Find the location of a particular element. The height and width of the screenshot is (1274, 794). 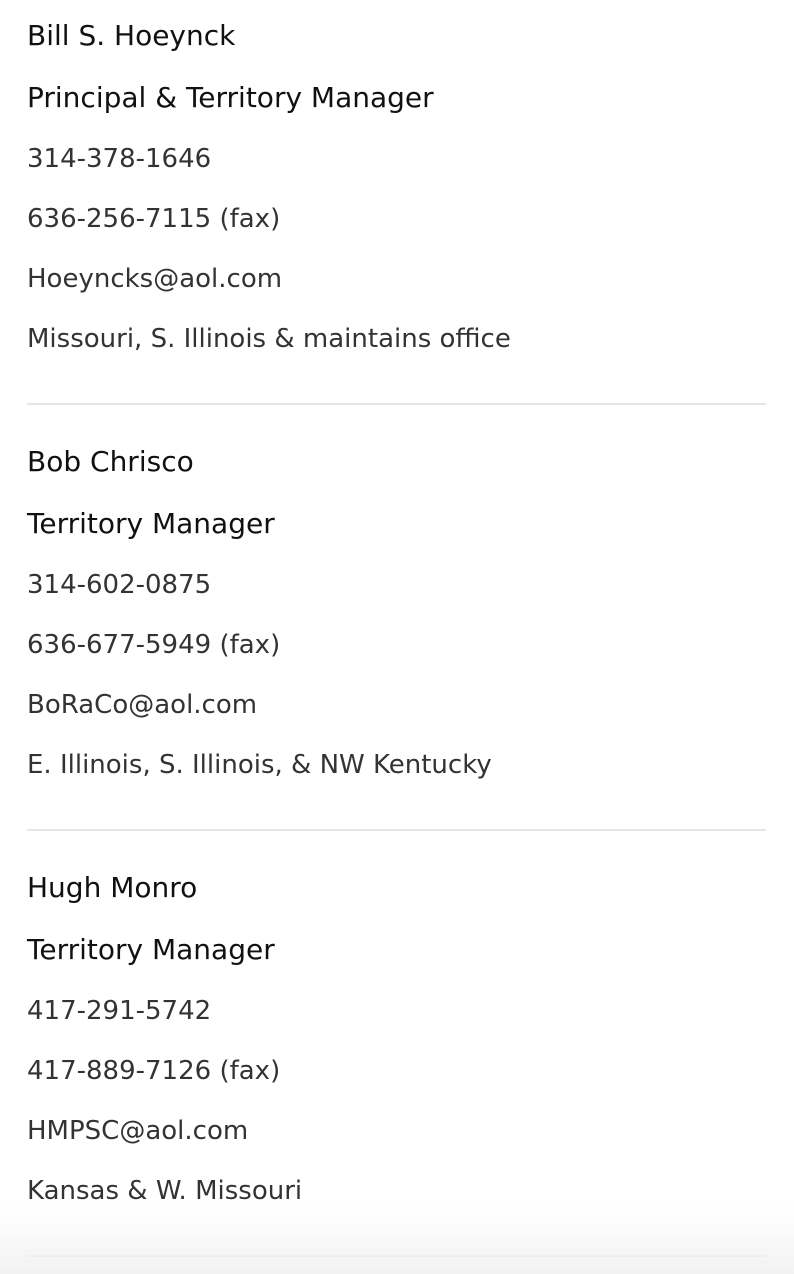

contact-phone: 417-291-5742 is located at coordinates (119, 1011).